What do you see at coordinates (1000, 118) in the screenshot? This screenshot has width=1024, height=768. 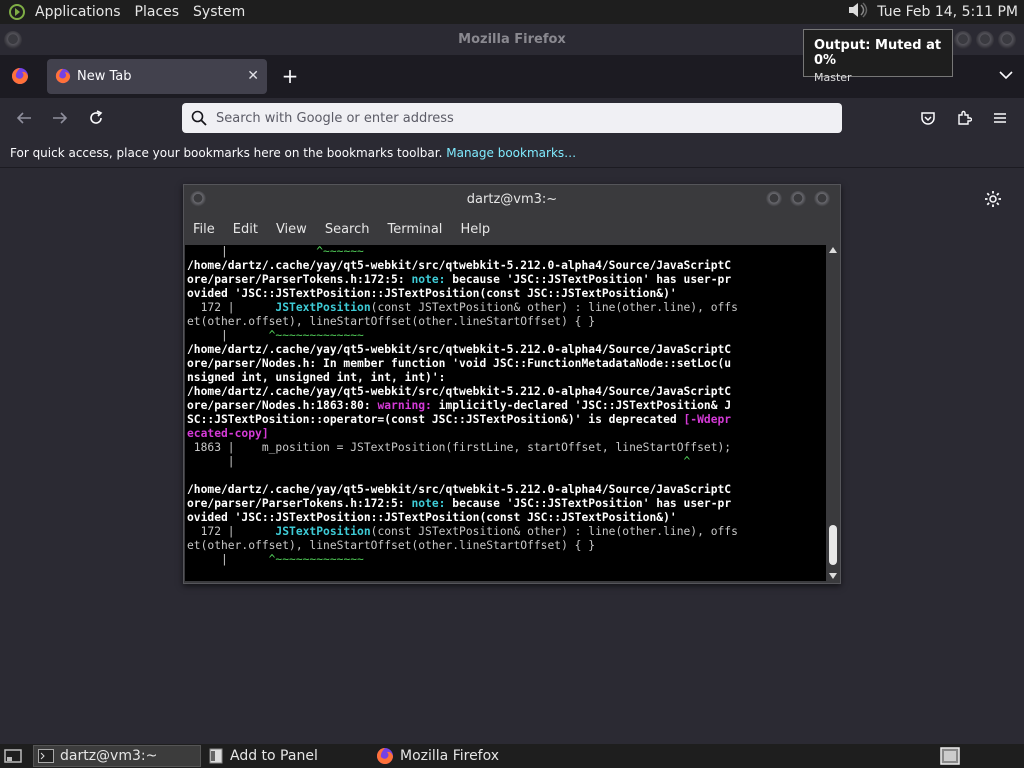 I see `hamburger-menu-icon` at bounding box center [1000, 118].